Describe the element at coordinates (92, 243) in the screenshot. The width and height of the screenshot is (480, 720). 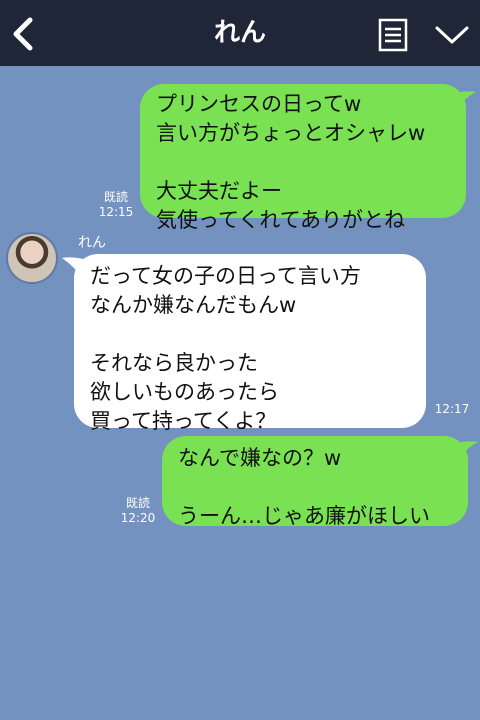
I see `sender-name: れん` at that location.